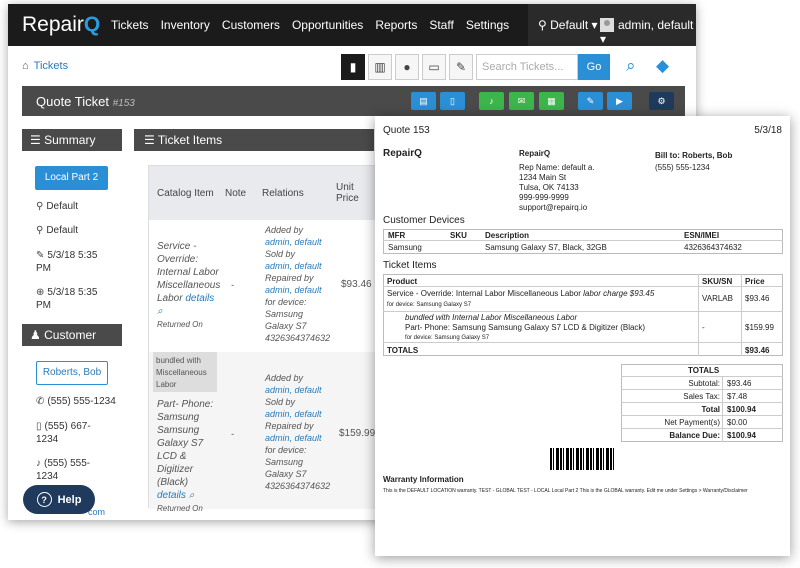 The height and width of the screenshot is (568, 800). I want to click on customer-phone-3: ♪ (555) 555-1234, so click(71, 470).